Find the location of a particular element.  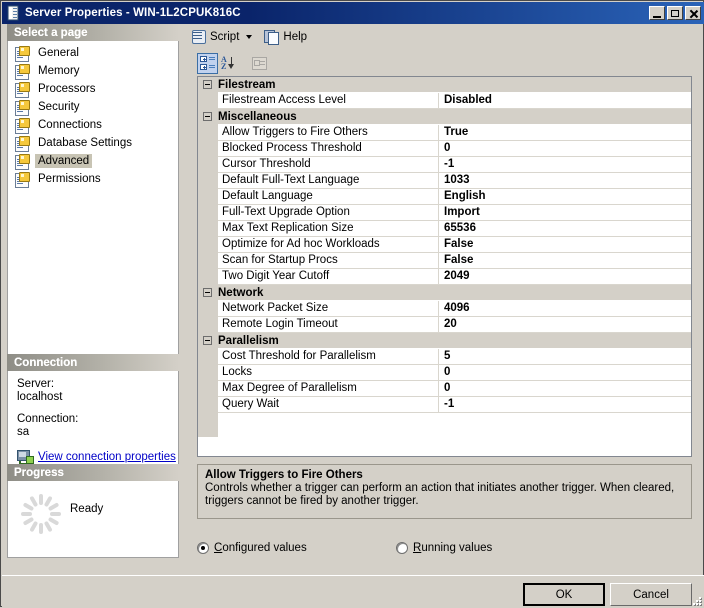

sidebar-item-memory: Memory is located at coordinates (93, 71).